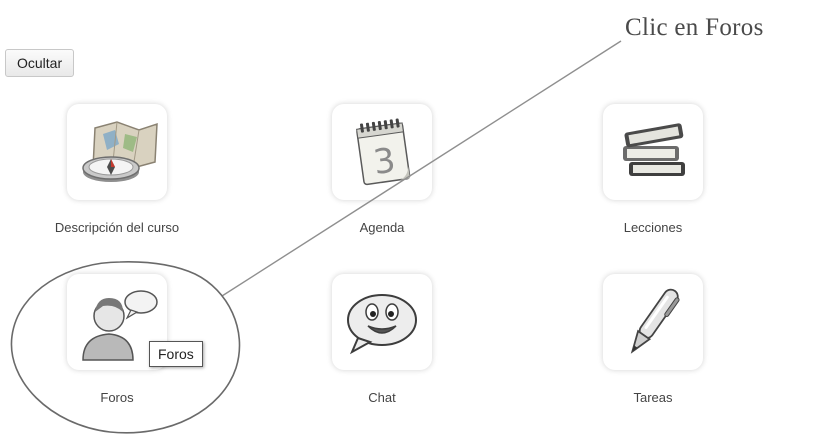 The height and width of the screenshot is (447, 814). What do you see at coordinates (653, 227) in the screenshot?
I see `tool-label: Lecciones` at bounding box center [653, 227].